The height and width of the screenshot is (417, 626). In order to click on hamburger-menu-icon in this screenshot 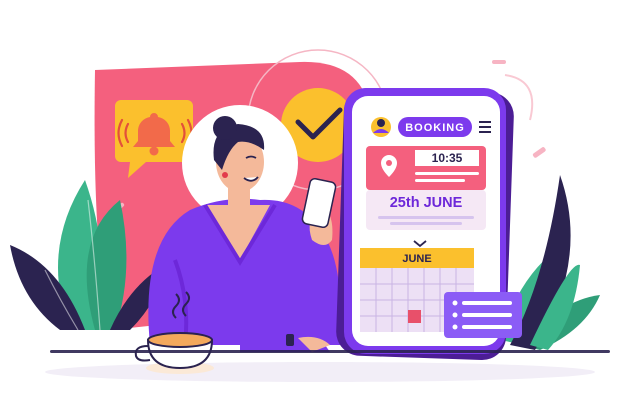, I will do `click(485, 127)`.